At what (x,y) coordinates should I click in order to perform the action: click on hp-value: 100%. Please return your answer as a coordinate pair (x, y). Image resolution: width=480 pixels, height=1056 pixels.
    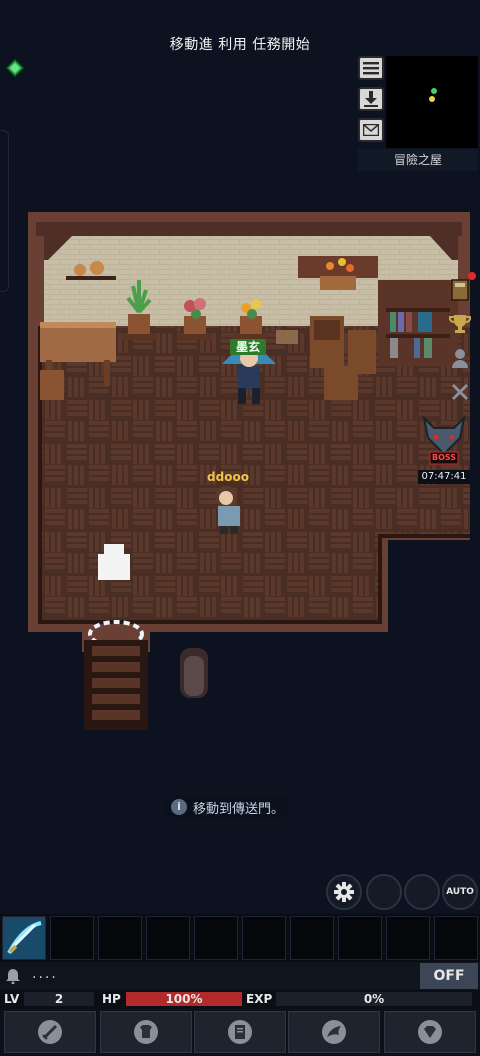
    Looking at the image, I should click on (184, 999).